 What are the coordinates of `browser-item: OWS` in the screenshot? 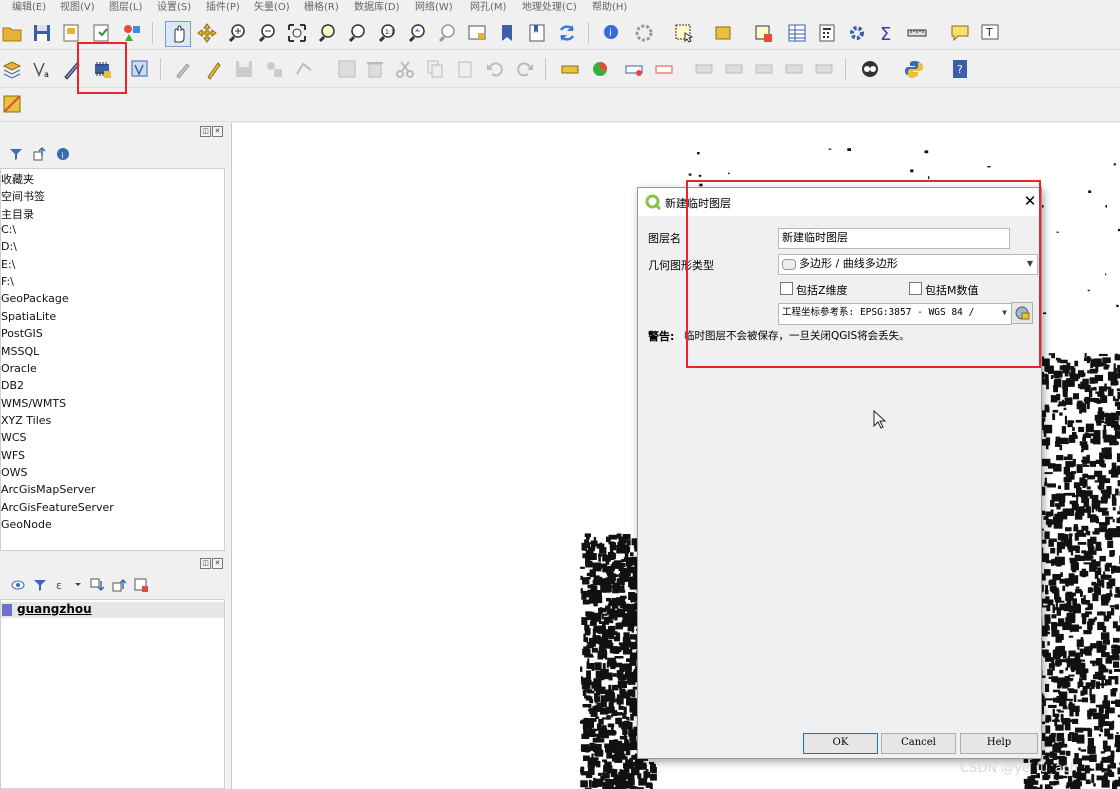 It's located at (14, 472).